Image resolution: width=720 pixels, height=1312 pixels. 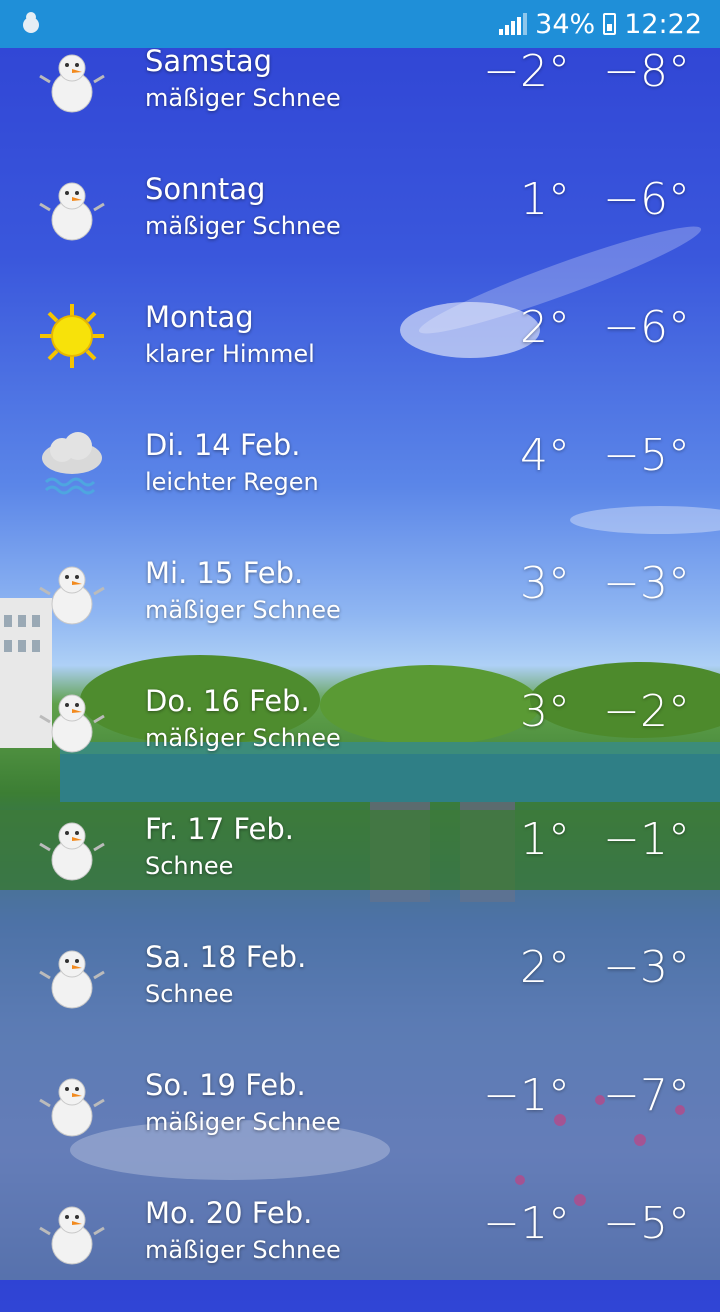 What do you see at coordinates (230, 354) in the screenshot?
I see `forecast-description: klarer Himmel` at bounding box center [230, 354].